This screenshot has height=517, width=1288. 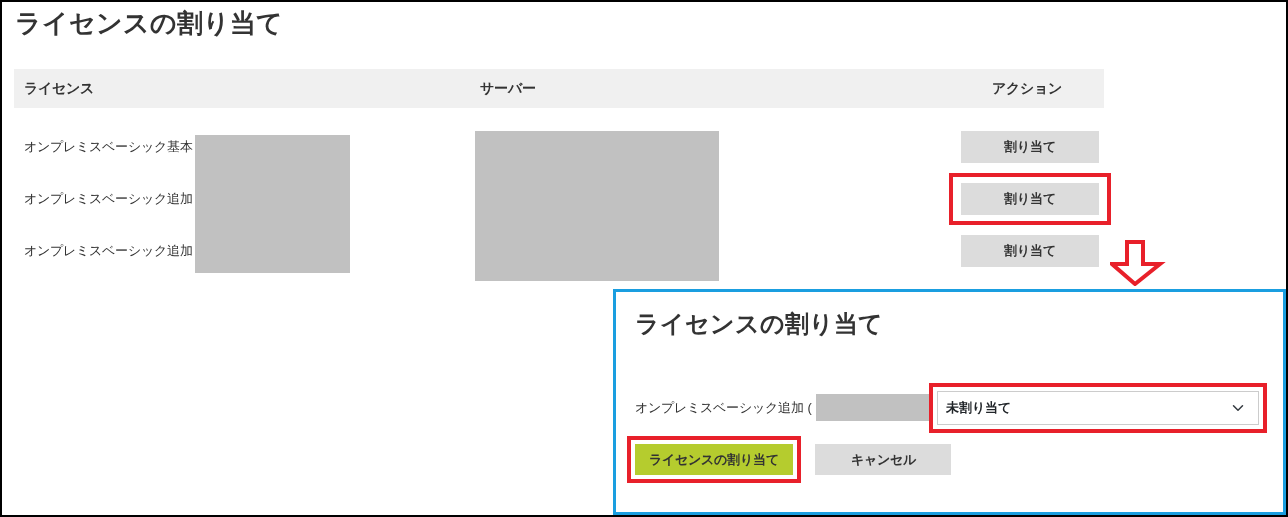 What do you see at coordinates (723, 408) in the screenshot?
I see `license-label: オンプレミスベーシック追加 (` at bounding box center [723, 408].